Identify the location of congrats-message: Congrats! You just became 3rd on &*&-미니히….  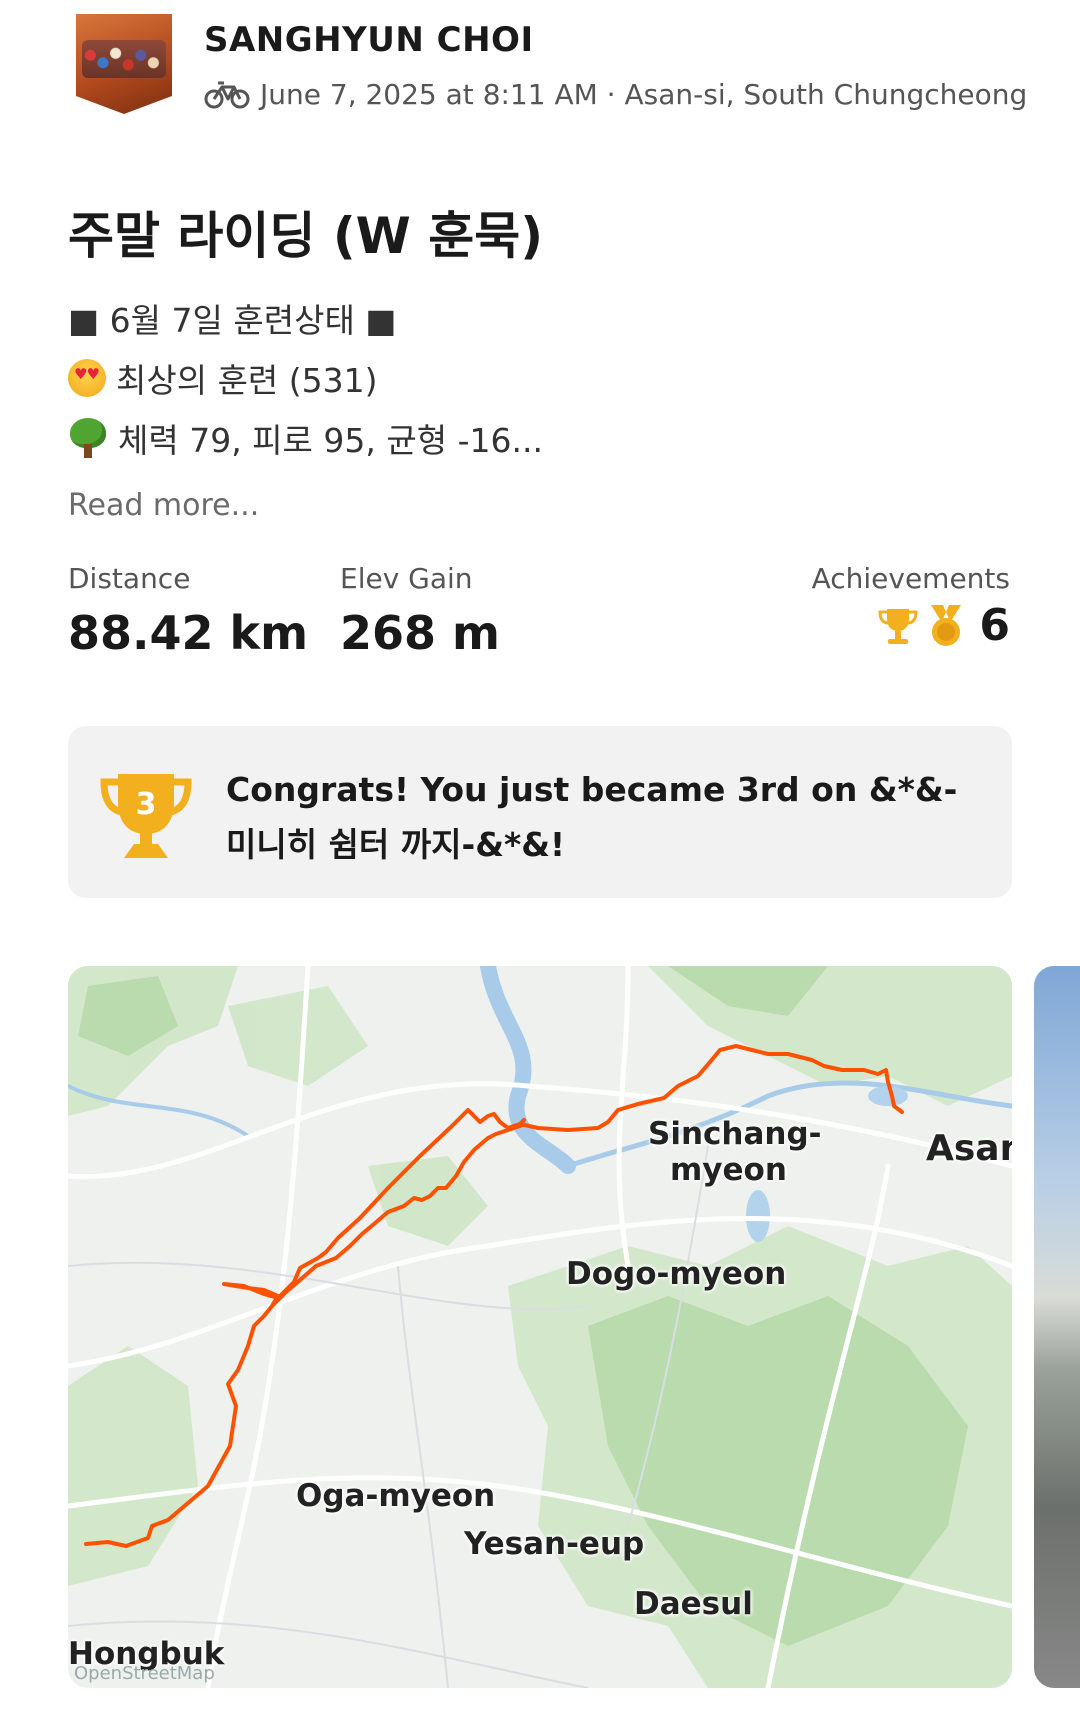
(592, 817).